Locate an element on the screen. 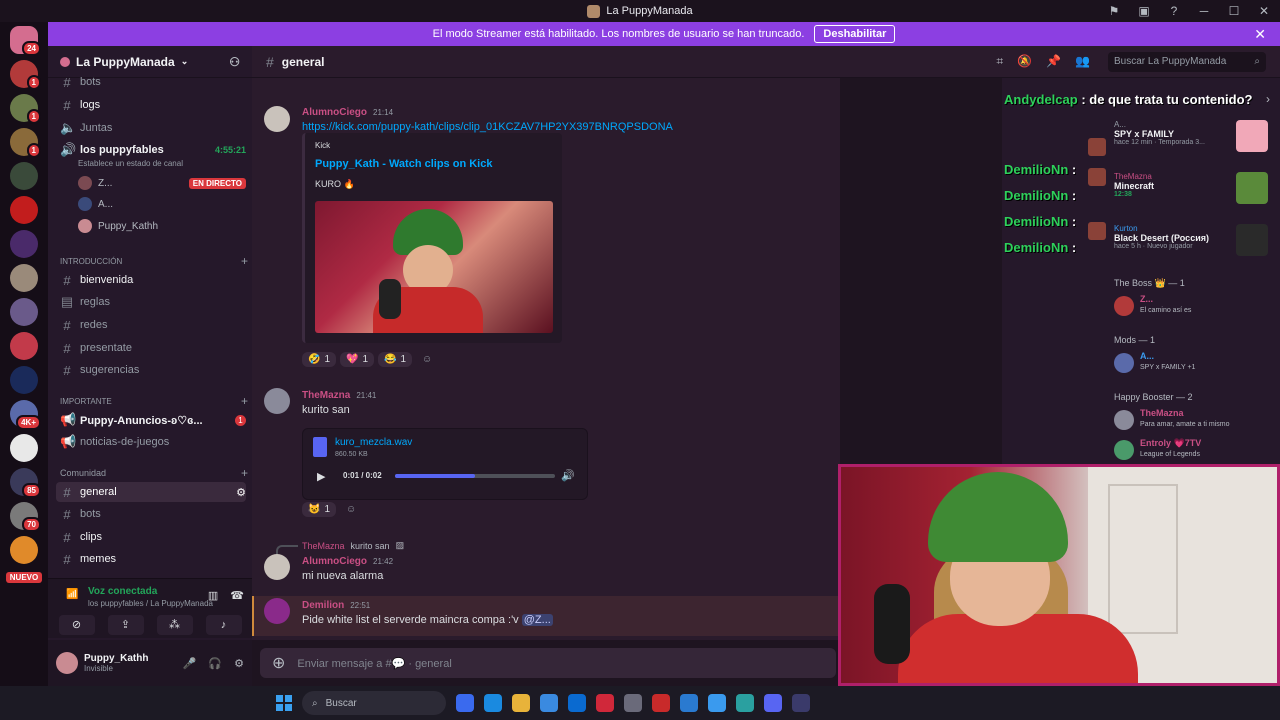  channel-general: # general ⚙ is located at coordinates (151, 492).